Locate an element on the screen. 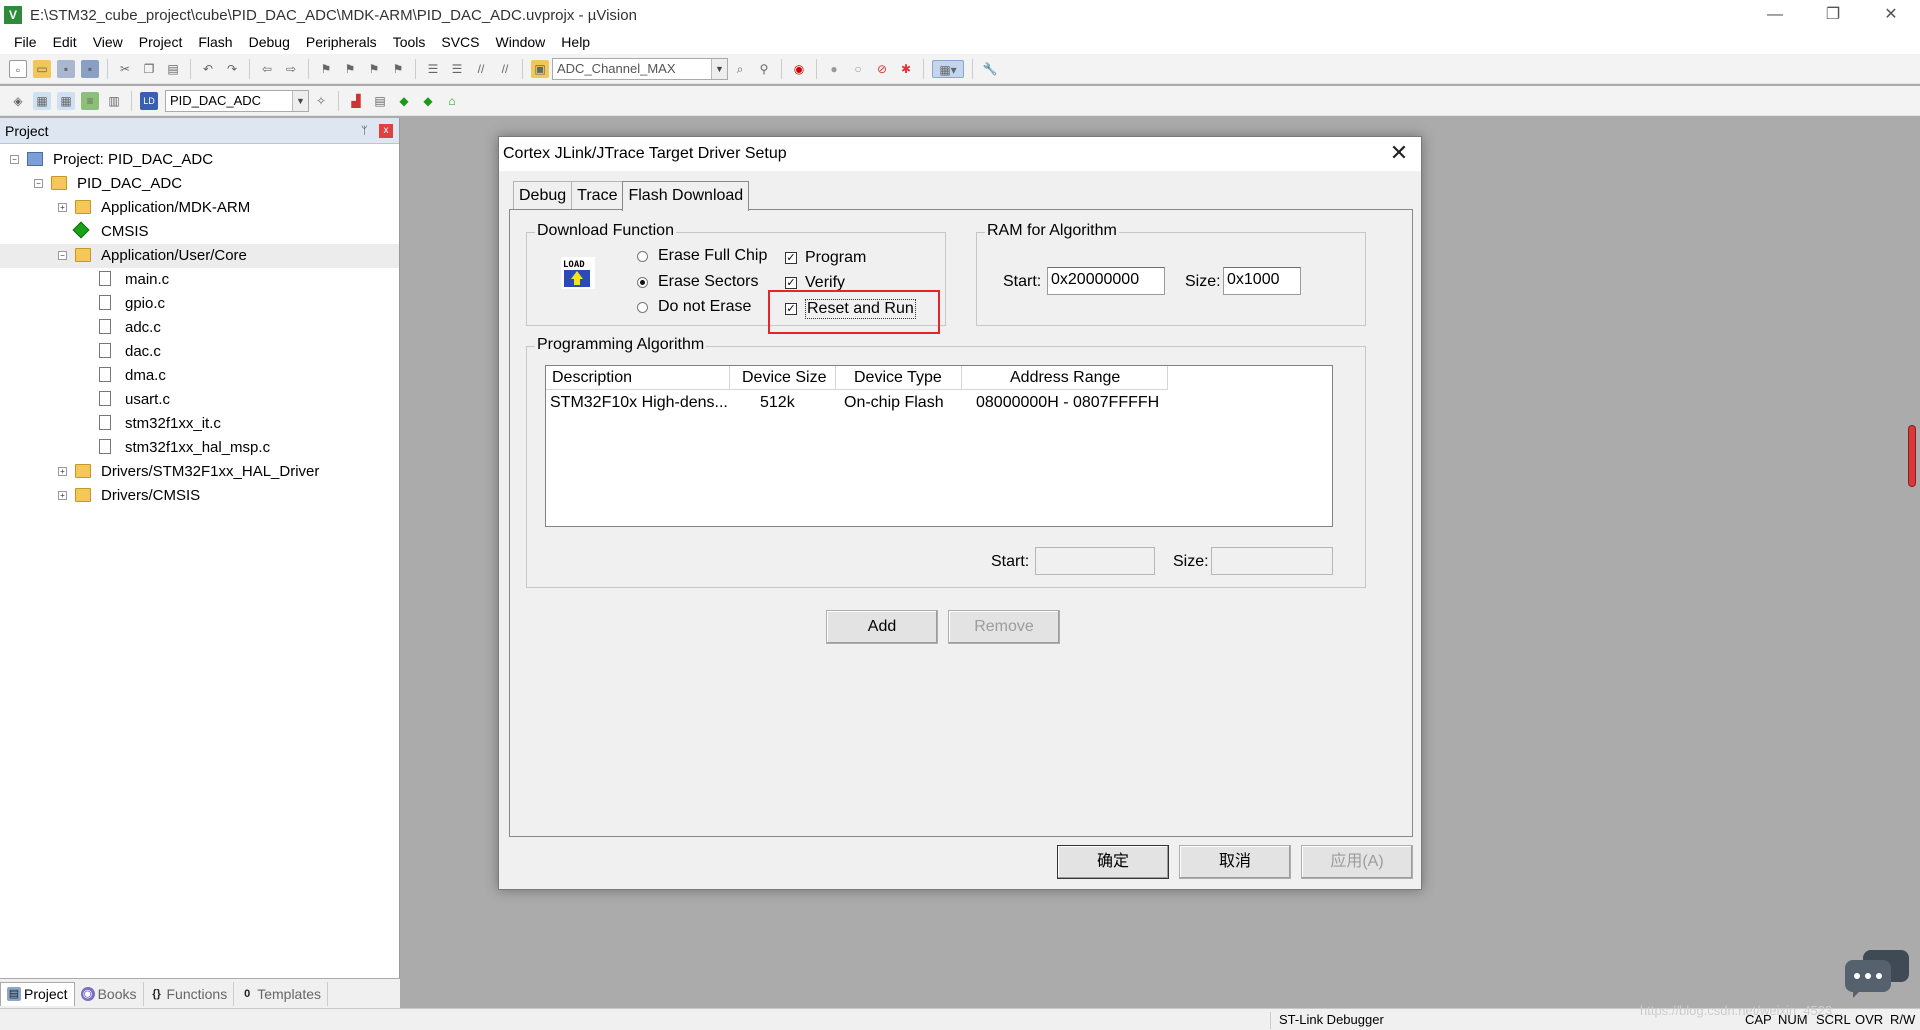 This screenshot has width=1920, height=1030. start-debug-icon: ◉ is located at coordinates (799, 69).